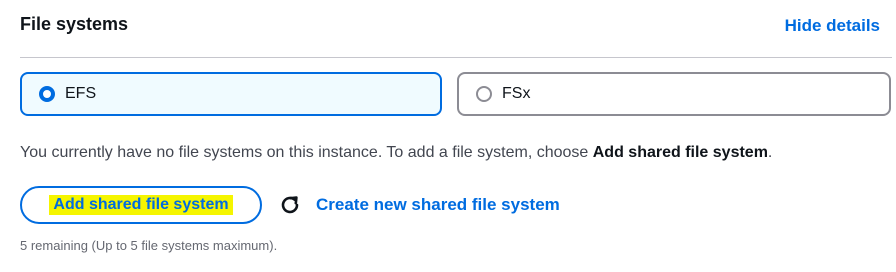  What do you see at coordinates (47, 94) in the screenshot?
I see `efs-radio-selected-icon` at bounding box center [47, 94].